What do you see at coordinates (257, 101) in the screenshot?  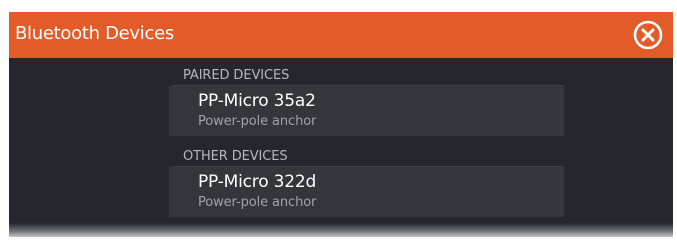 I see `device-name: PP-Micro 35a2` at bounding box center [257, 101].